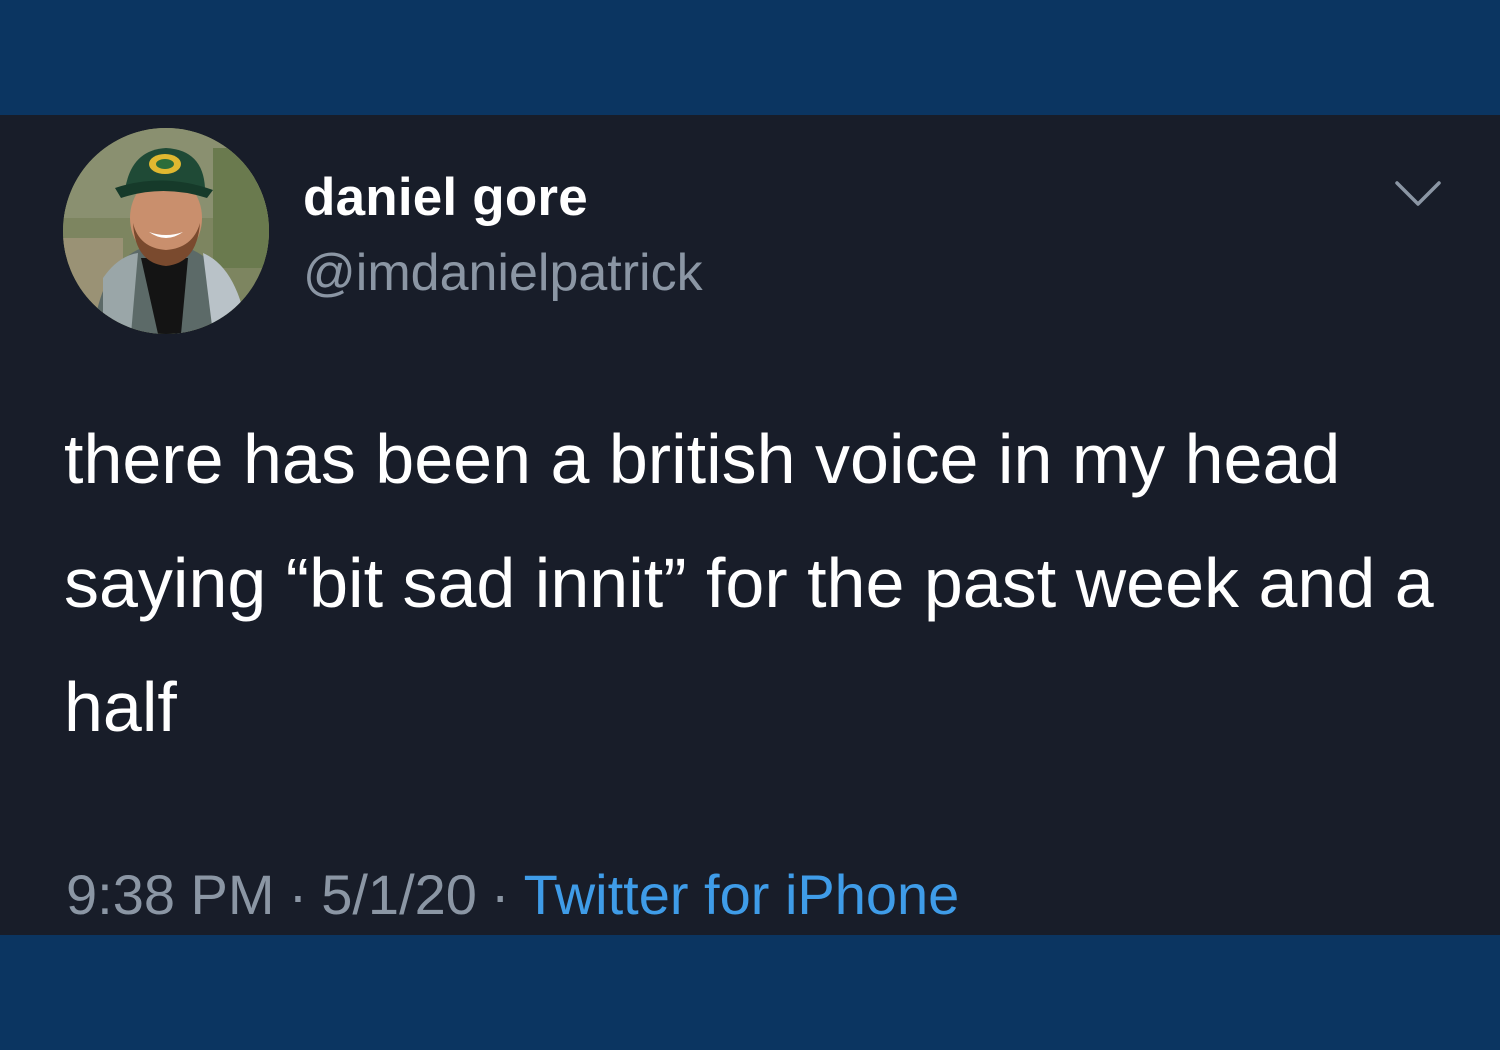  I want to click on tweet-date: 5/1/20, so click(399, 894).